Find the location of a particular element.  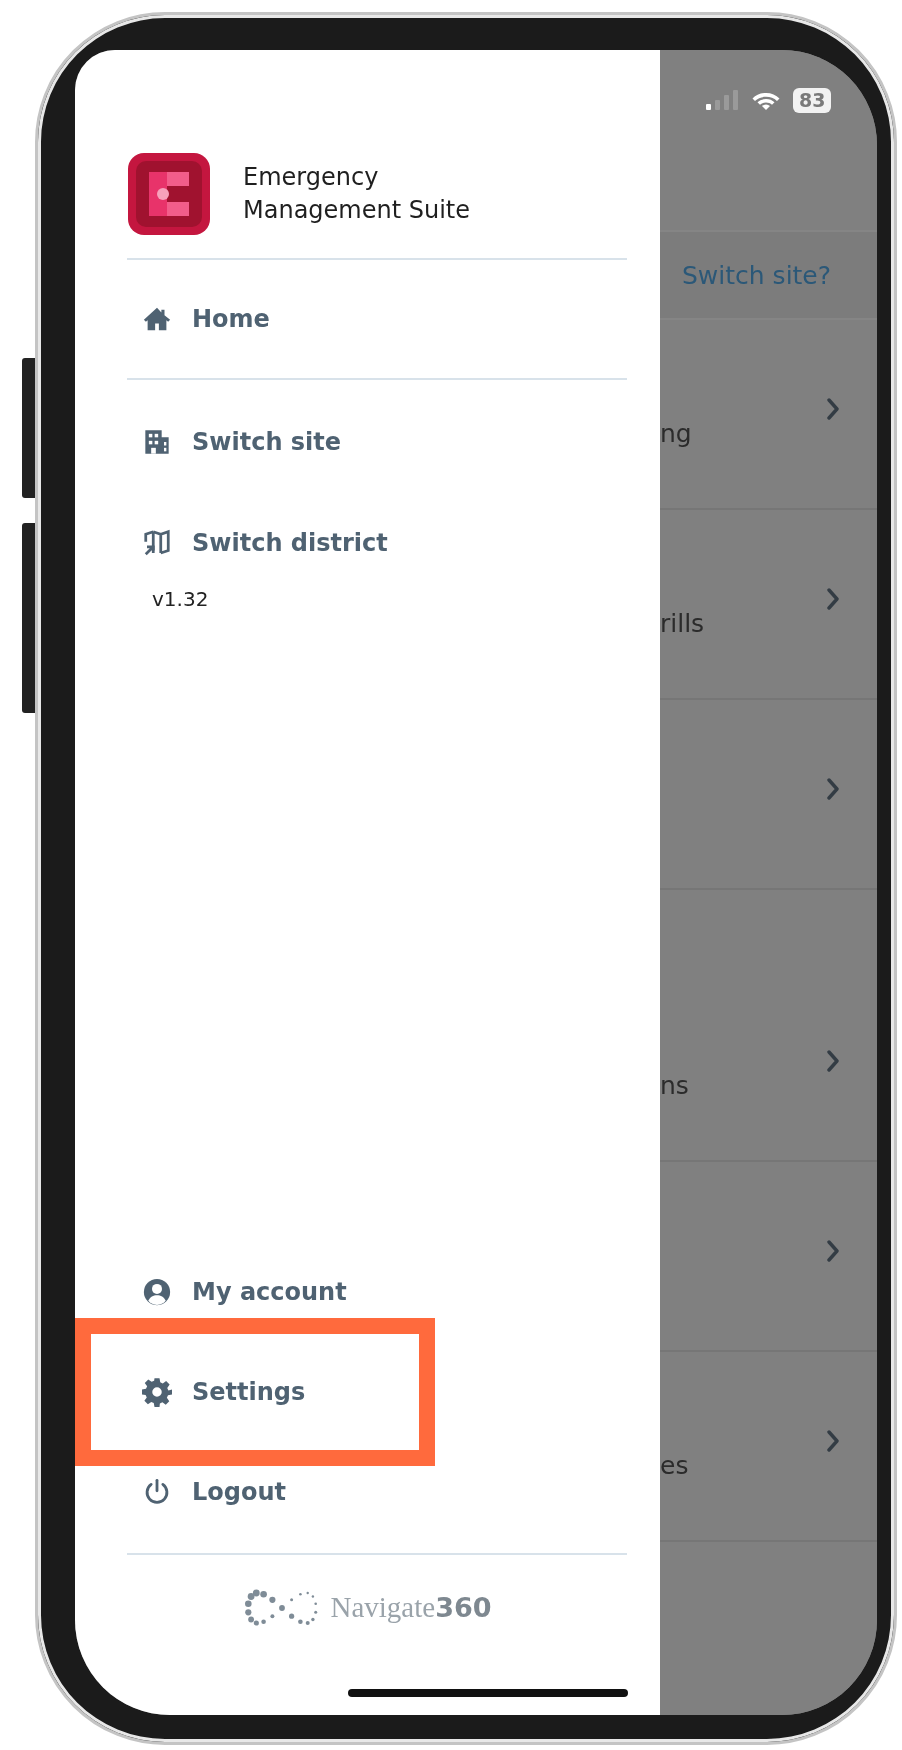

row-label: ng is located at coordinates (676, 434).